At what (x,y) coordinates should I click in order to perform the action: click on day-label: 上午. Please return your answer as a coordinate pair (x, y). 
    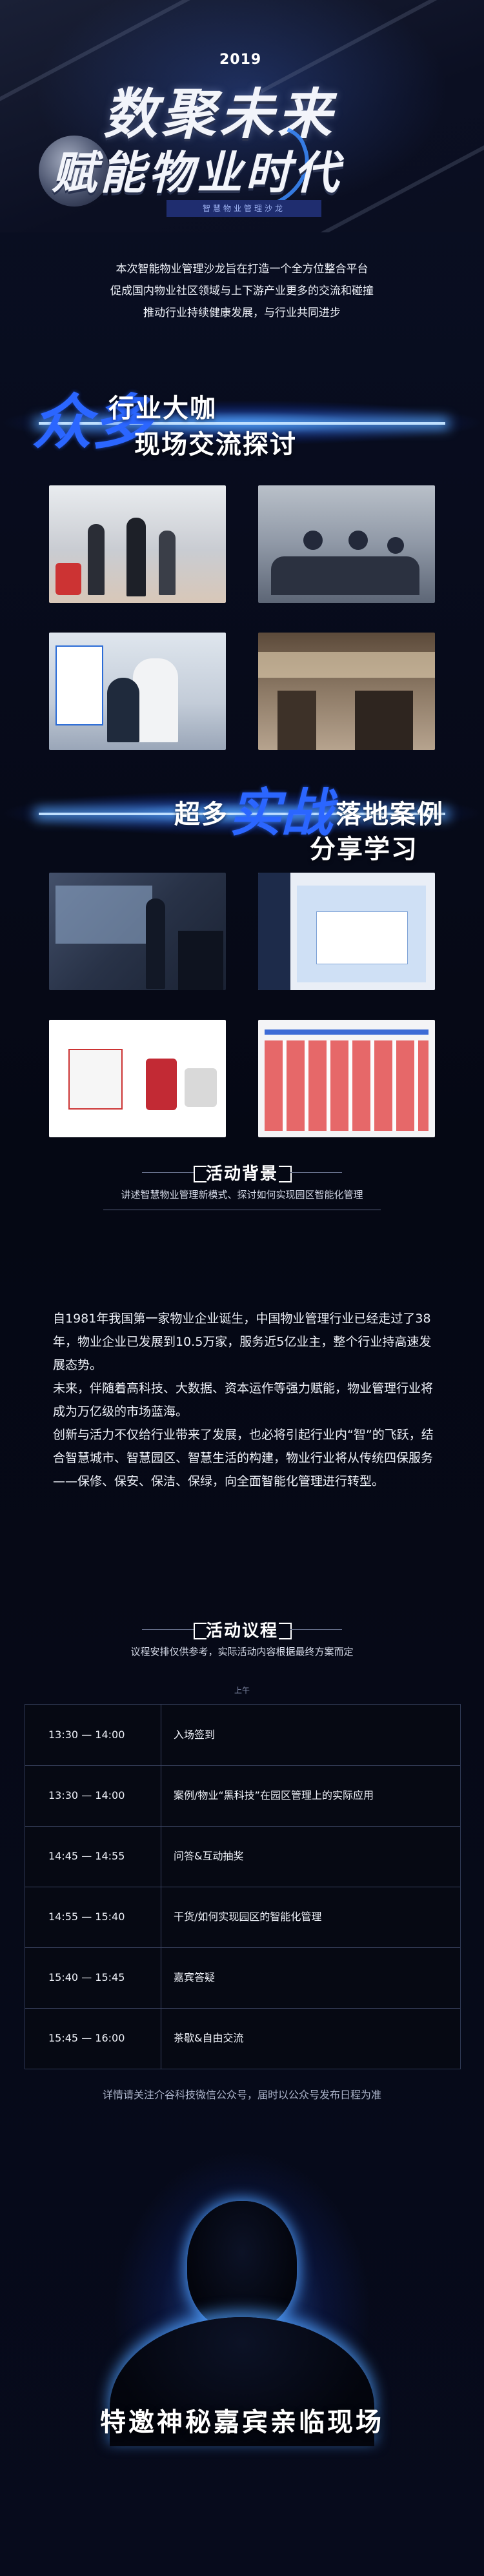
    Looking at the image, I should click on (242, 1690).